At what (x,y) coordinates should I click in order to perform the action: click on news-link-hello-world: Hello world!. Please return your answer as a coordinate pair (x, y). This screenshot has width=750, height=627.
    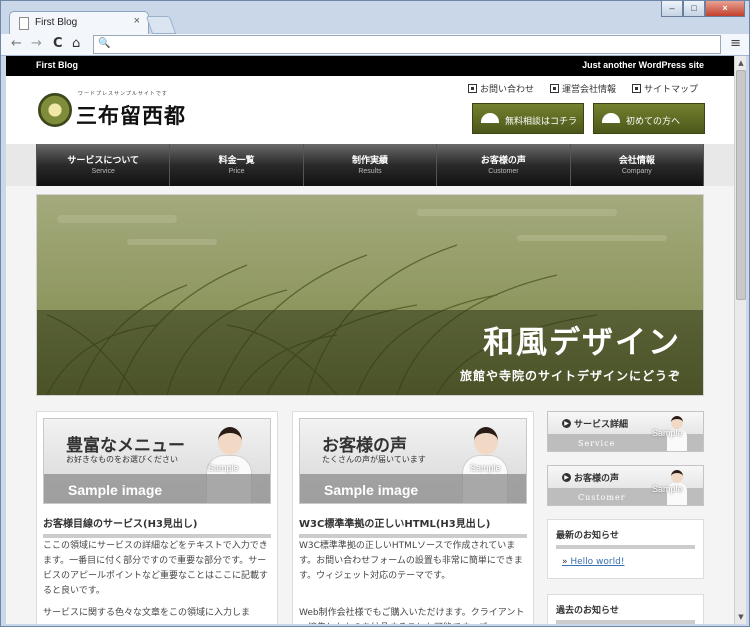
    Looking at the image, I should click on (632, 562).